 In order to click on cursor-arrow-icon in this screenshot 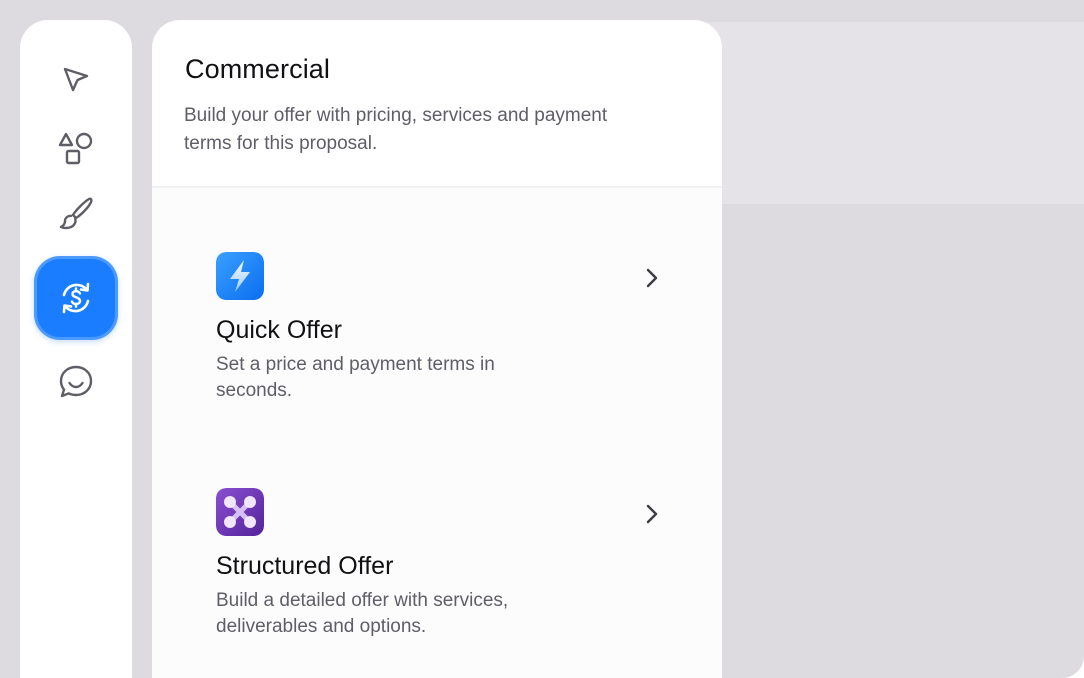, I will do `click(76, 79)`.